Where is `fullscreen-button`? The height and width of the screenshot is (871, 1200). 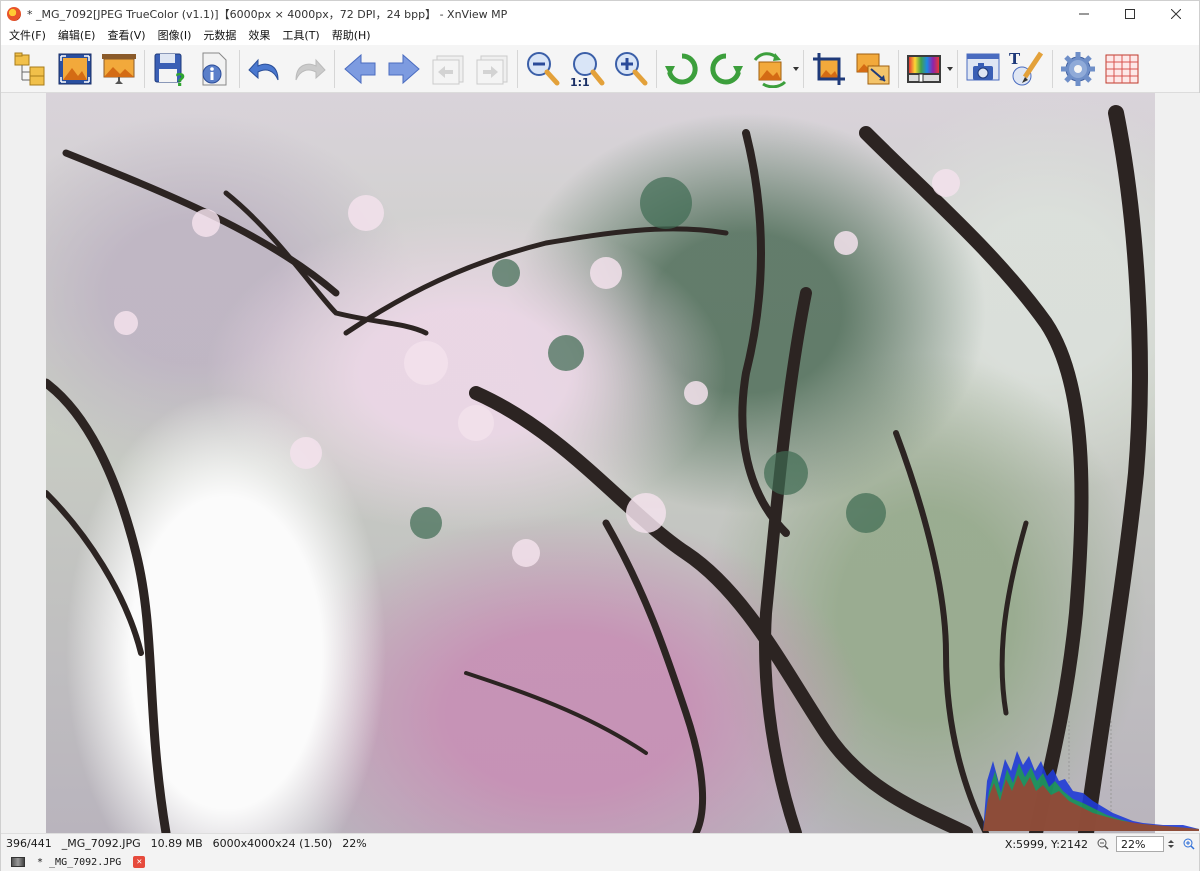 fullscreen-button is located at coordinates (75, 69).